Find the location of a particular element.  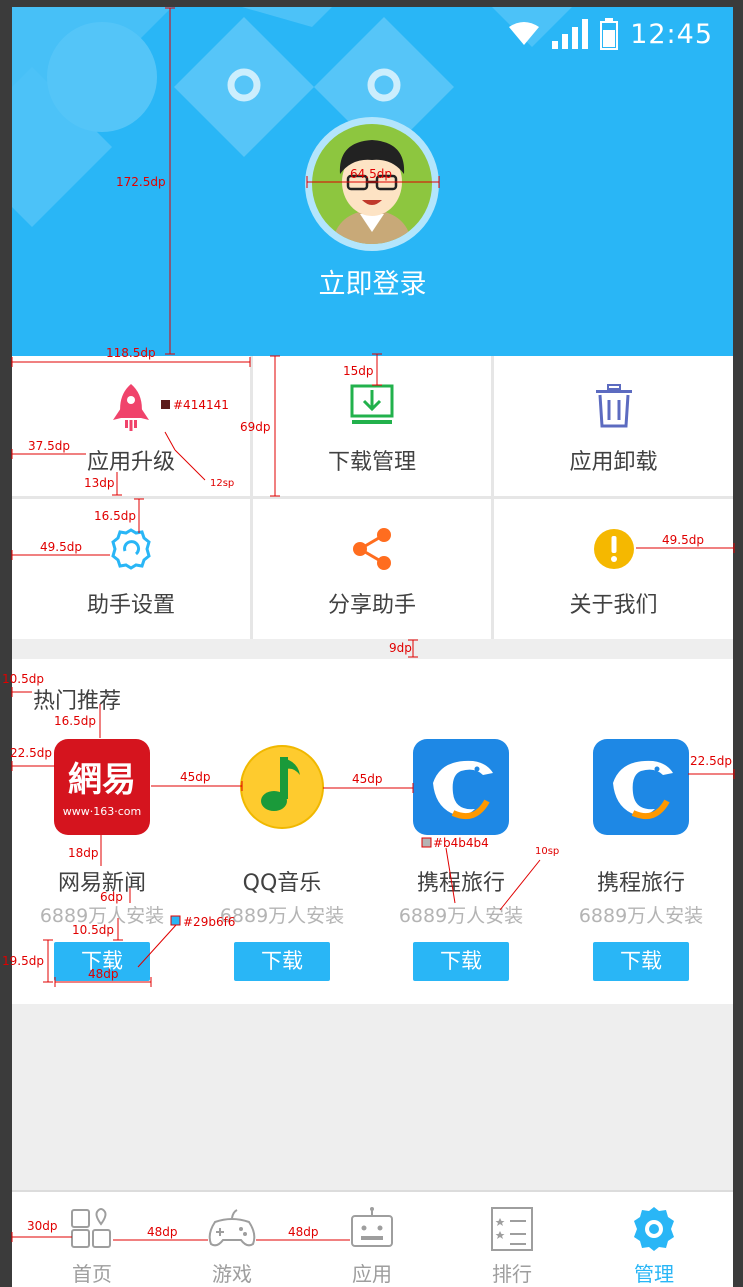

grid-item-uninstall: 应用卸载 is located at coordinates (613, 426).